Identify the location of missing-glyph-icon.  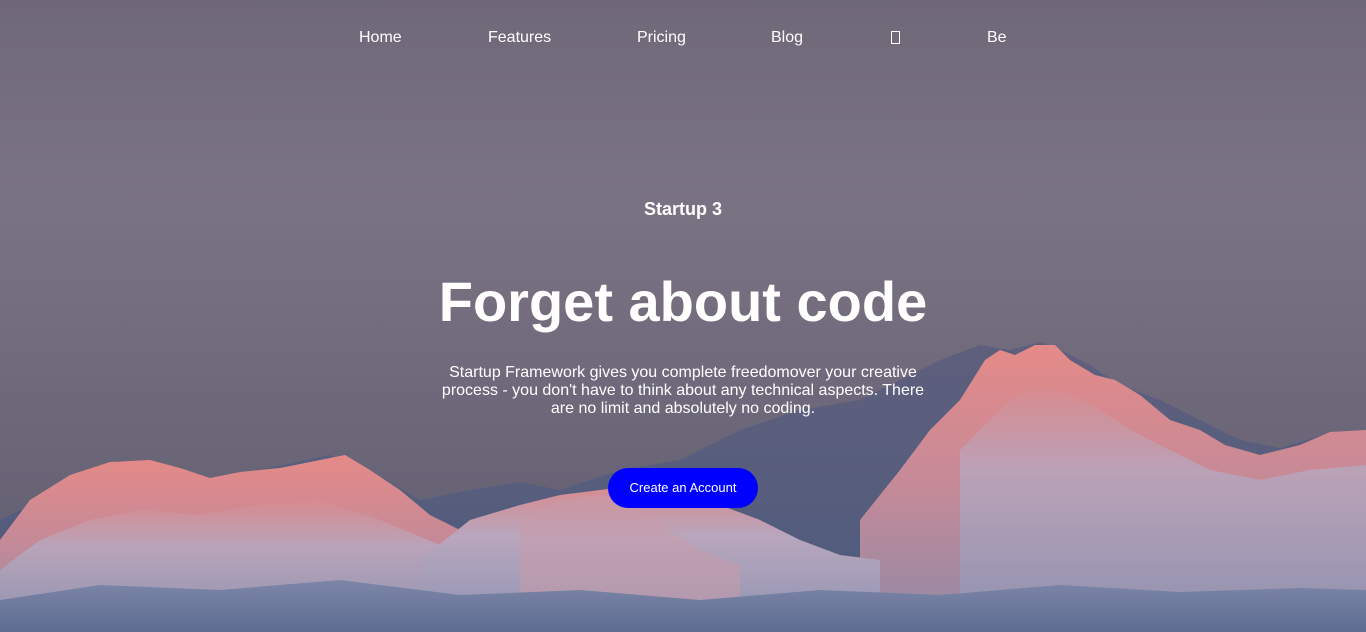
(895, 37).